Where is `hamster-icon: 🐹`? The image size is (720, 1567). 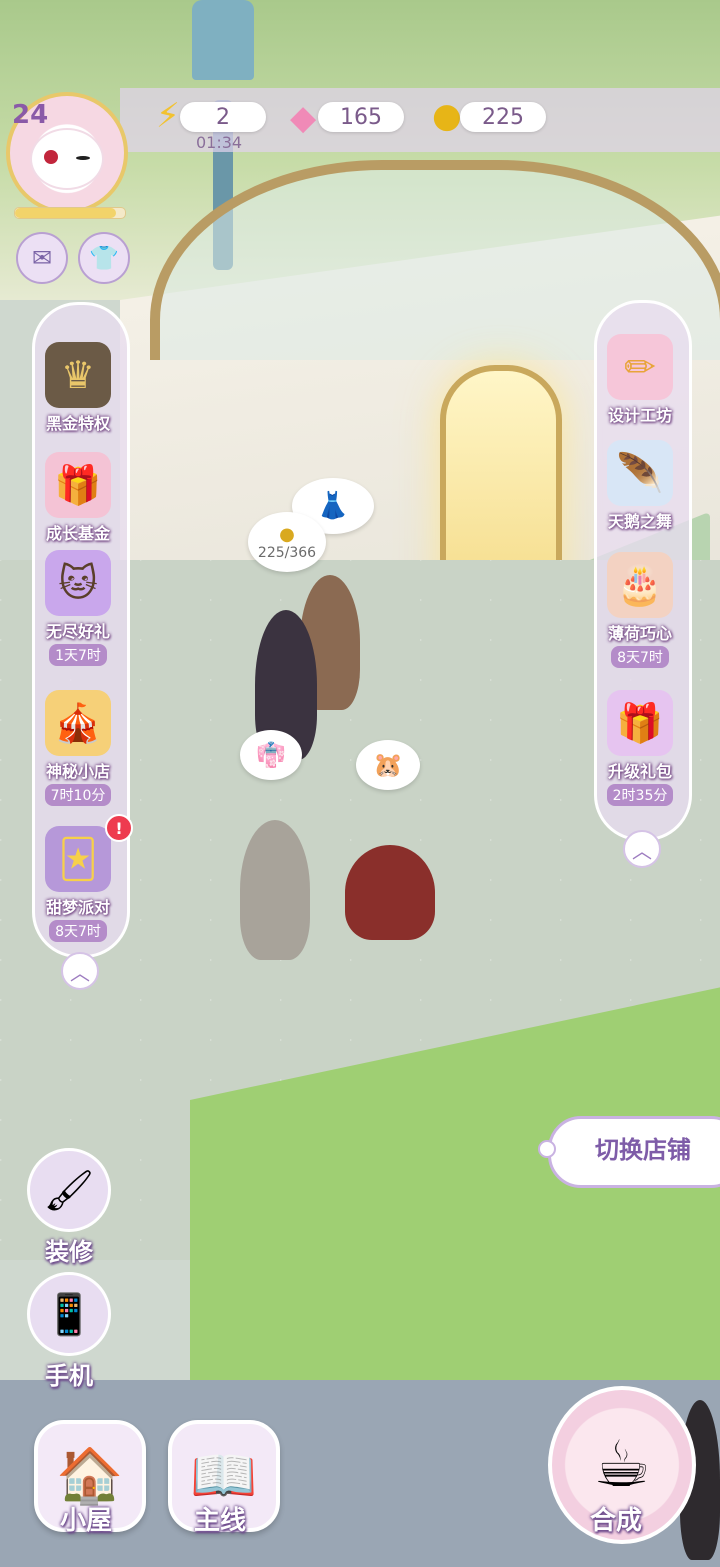
hamster-icon: 🐹 is located at coordinates (388, 765).